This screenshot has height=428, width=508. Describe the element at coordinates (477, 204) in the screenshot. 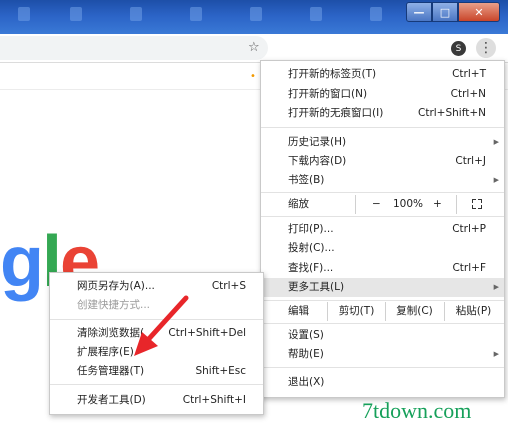

I see `fullscreen-icon` at that location.